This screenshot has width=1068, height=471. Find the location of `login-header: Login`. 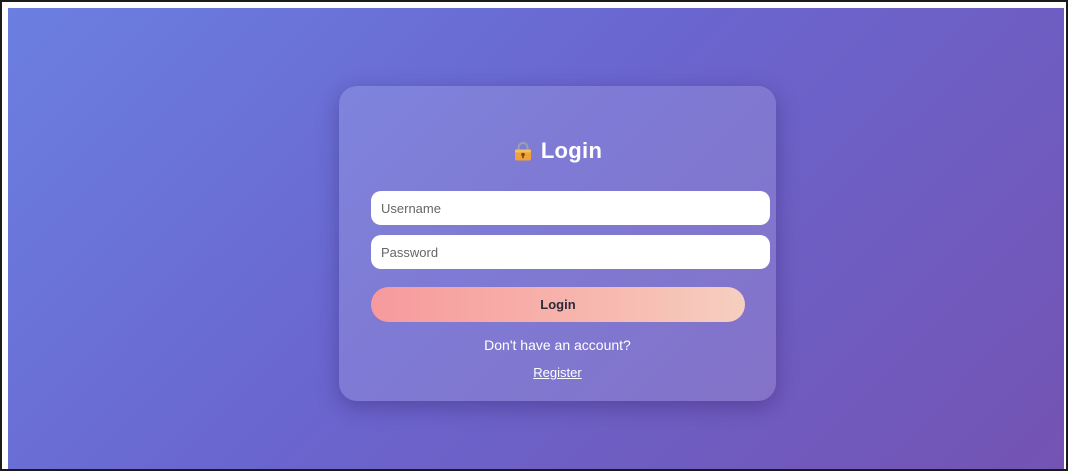

login-header: Login is located at coordinates (557, 151).